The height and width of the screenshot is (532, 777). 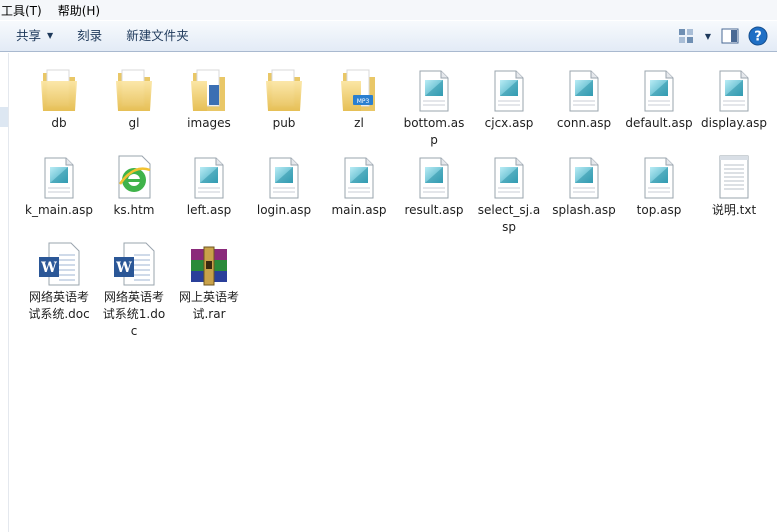 I want to click on file-item: gl, so click(x=134, y=97).